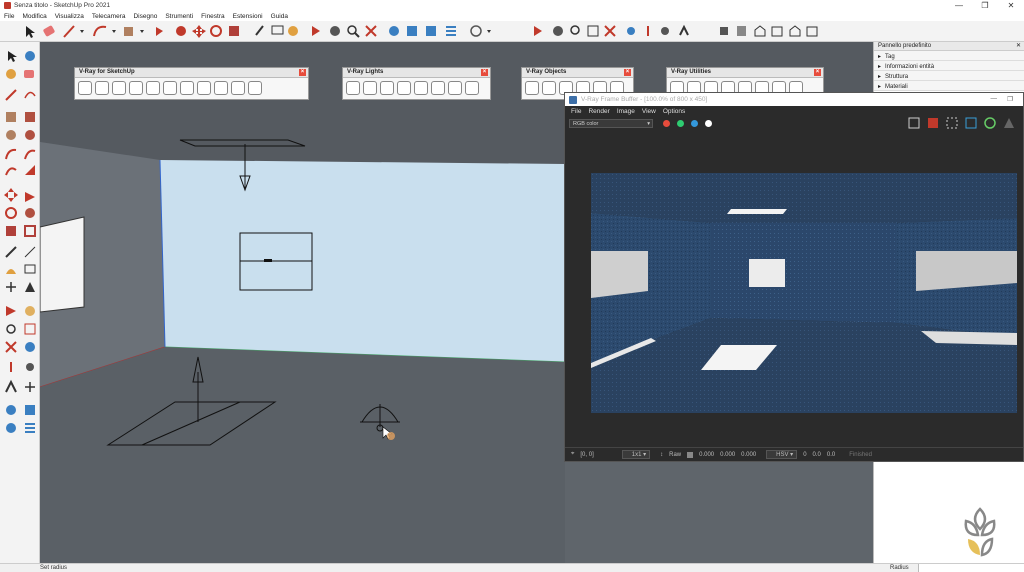  Describe the element at coordinates (431, 31) in the screenshot. I see `styles-icon` at that location.